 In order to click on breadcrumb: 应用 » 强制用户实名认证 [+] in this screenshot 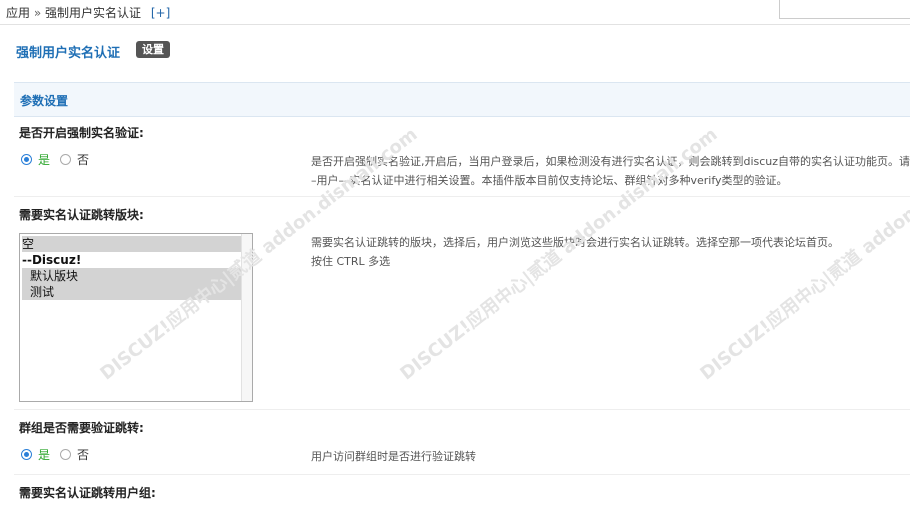, I will do `click(88, 12)`.